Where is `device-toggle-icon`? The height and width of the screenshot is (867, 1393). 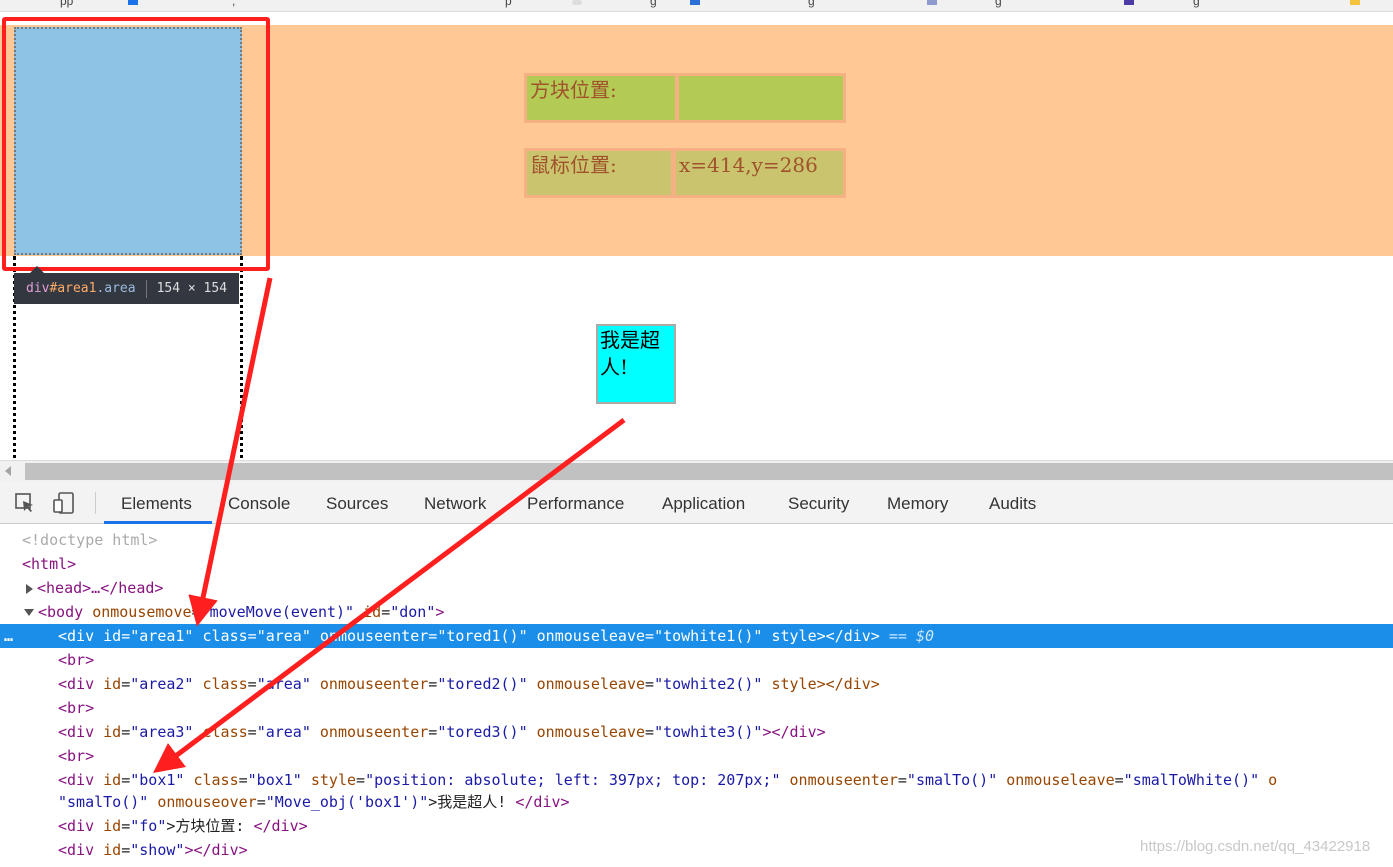
device-toggle-icon is located at coordinates (64, 503).